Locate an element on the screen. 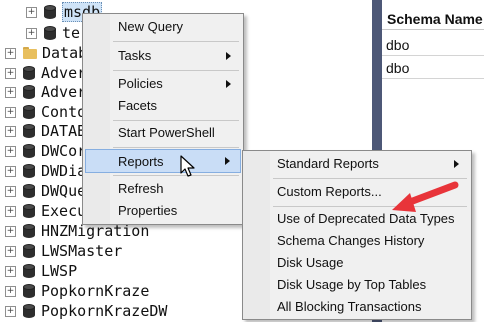 The width and height of the screenshot is (484, 322). tree-node-label: PopkornKraze is located at coordinates (95, 291).